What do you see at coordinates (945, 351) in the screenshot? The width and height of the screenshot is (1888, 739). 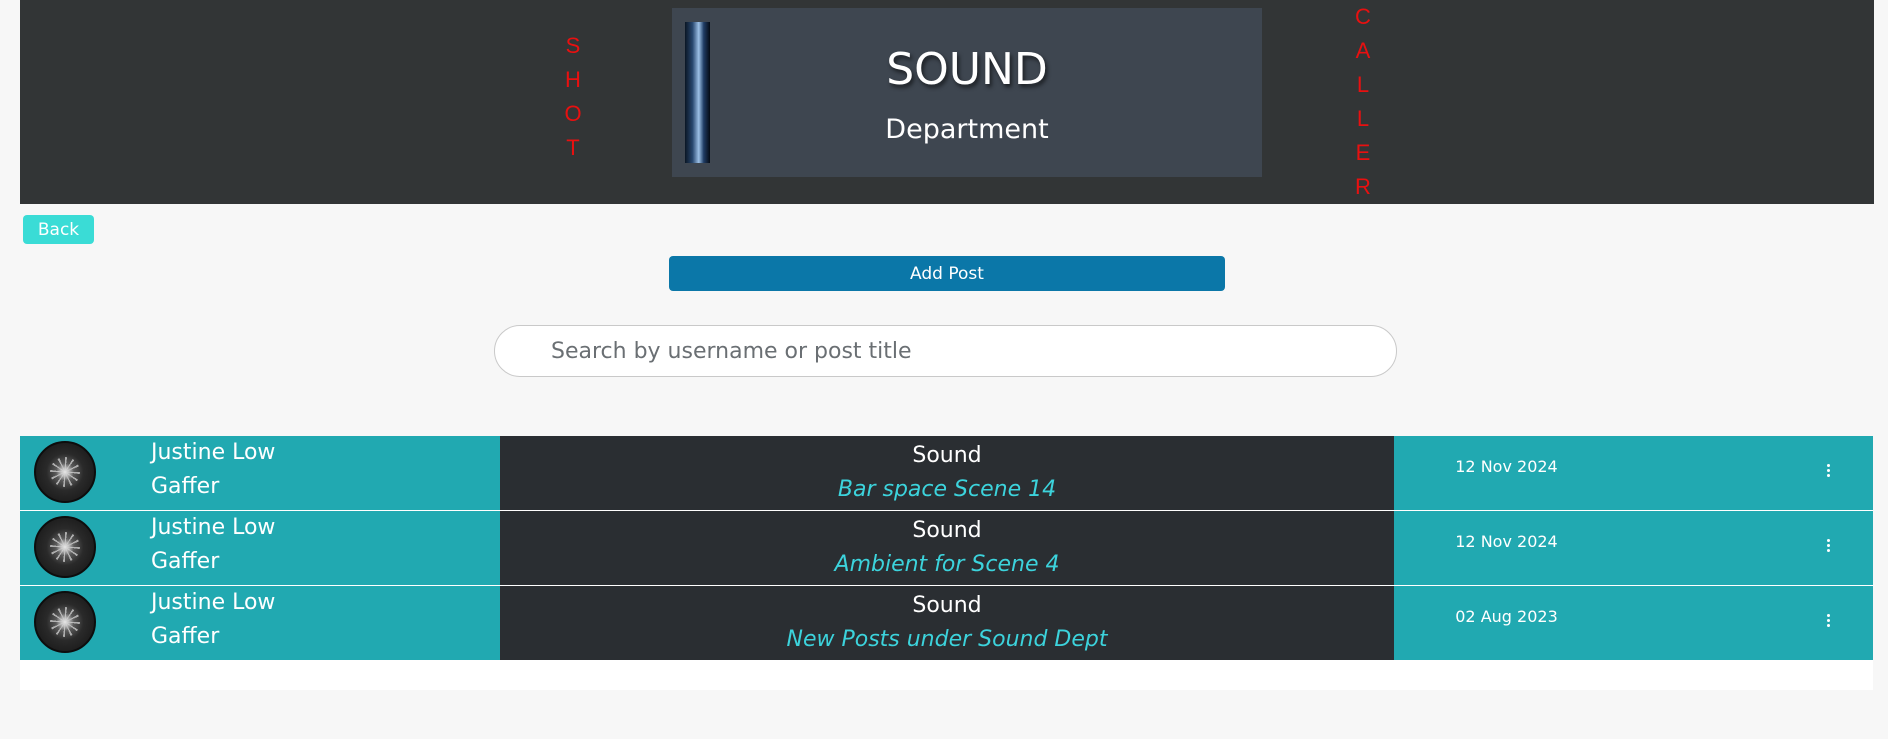 I see `search-input` at bounding box center [945, 351].